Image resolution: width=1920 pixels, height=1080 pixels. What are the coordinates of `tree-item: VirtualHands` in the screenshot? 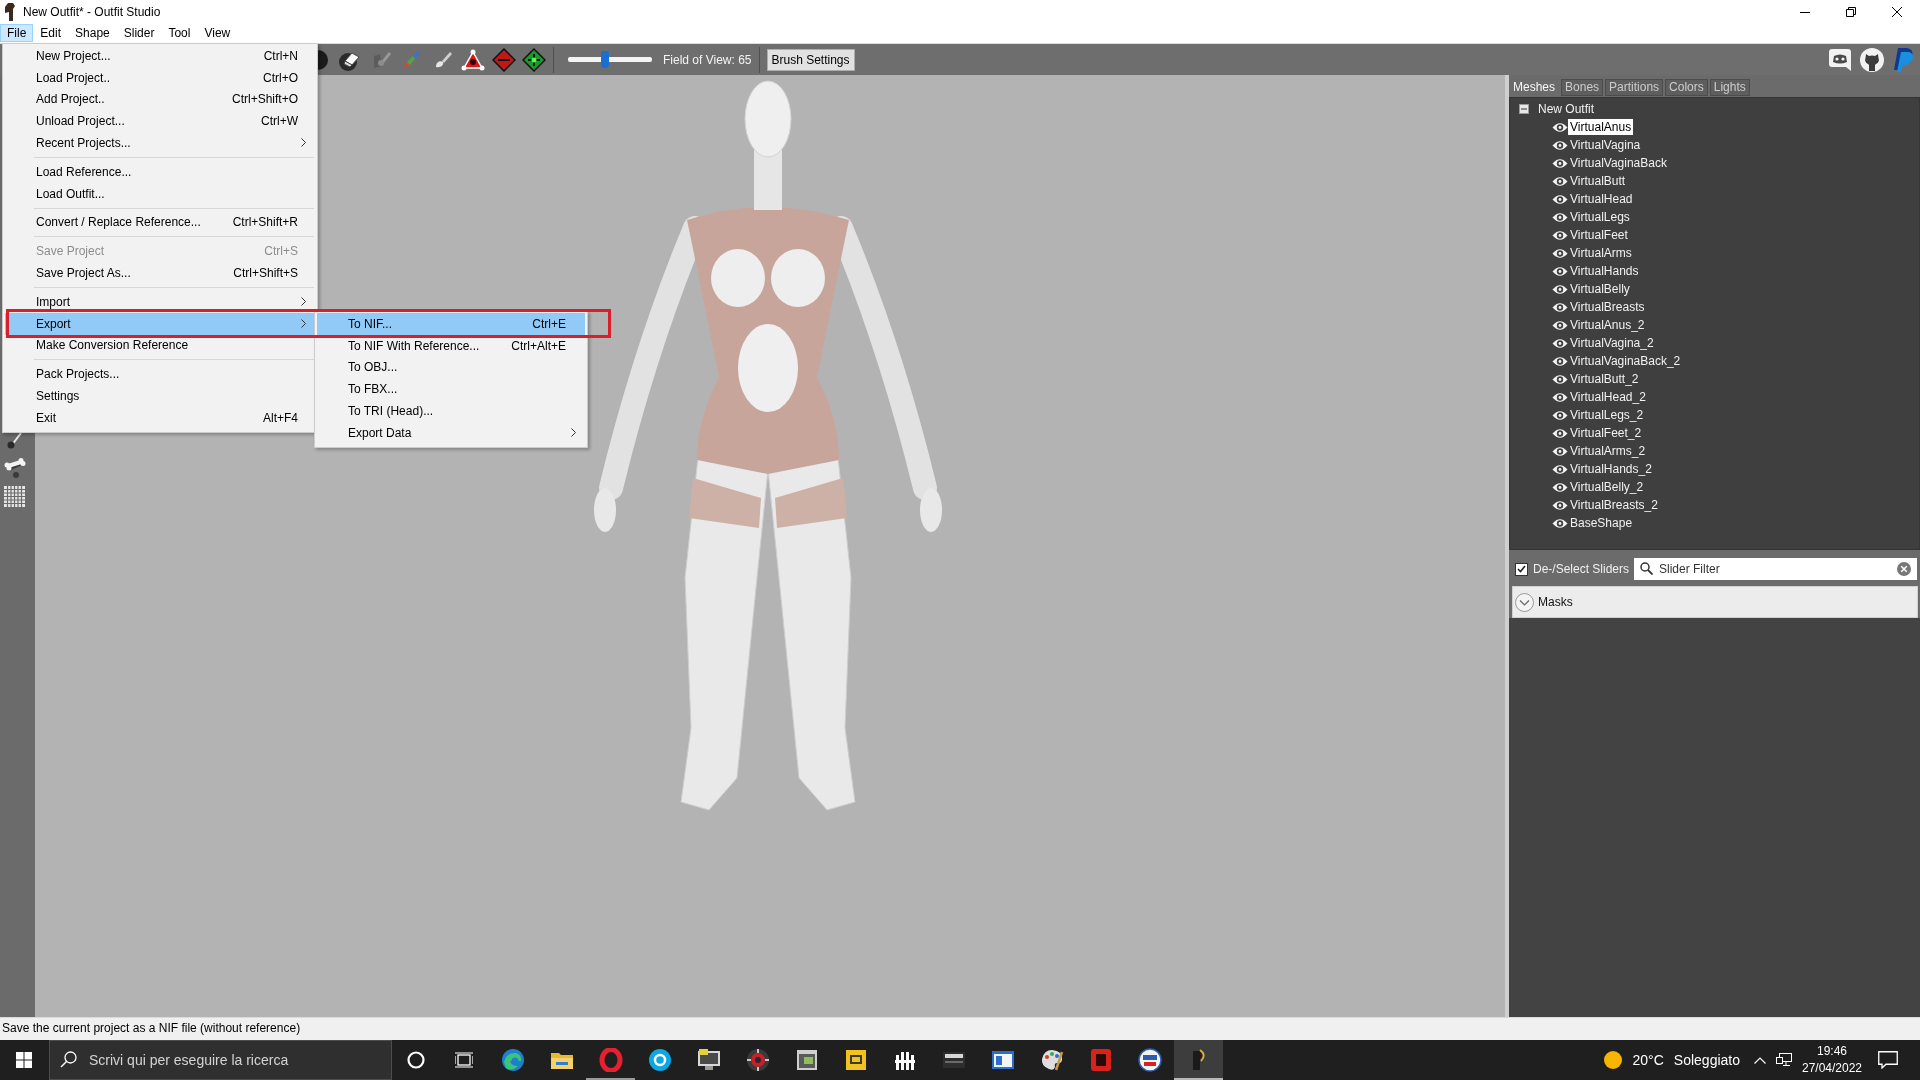 It's located at (1604, 271).